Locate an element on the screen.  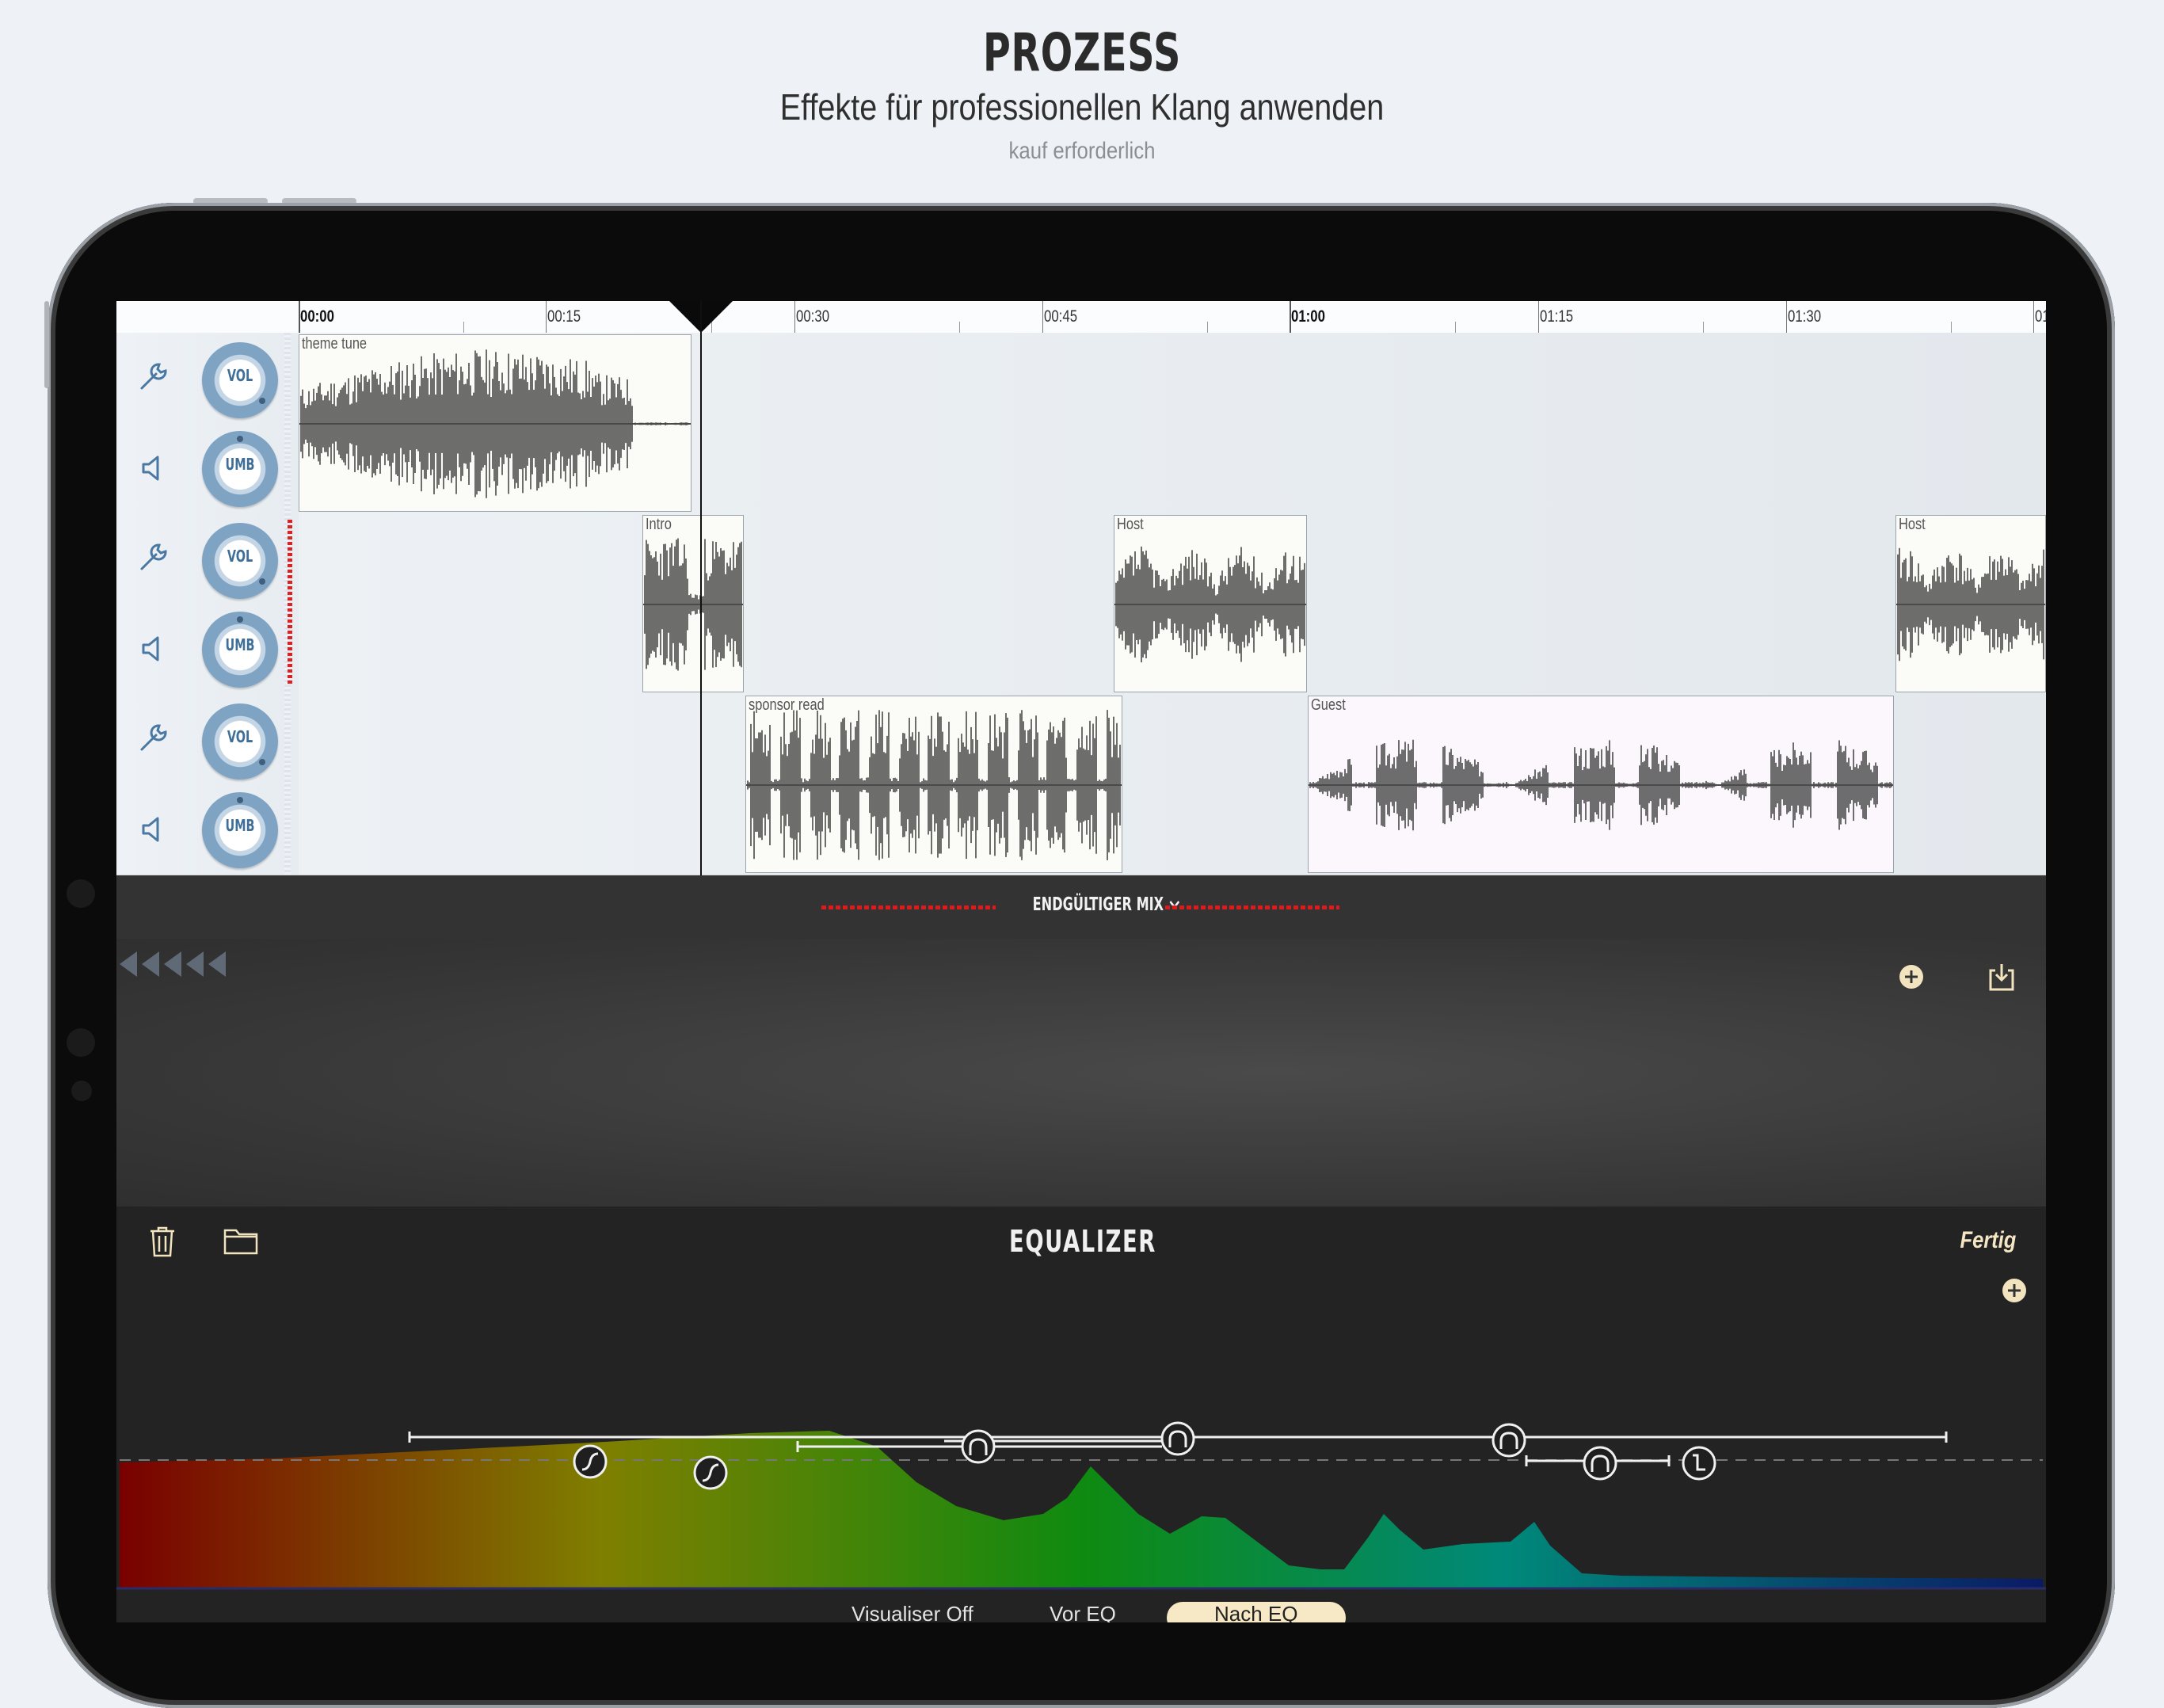
mix-meter-left is located at coordinates (909, 907).